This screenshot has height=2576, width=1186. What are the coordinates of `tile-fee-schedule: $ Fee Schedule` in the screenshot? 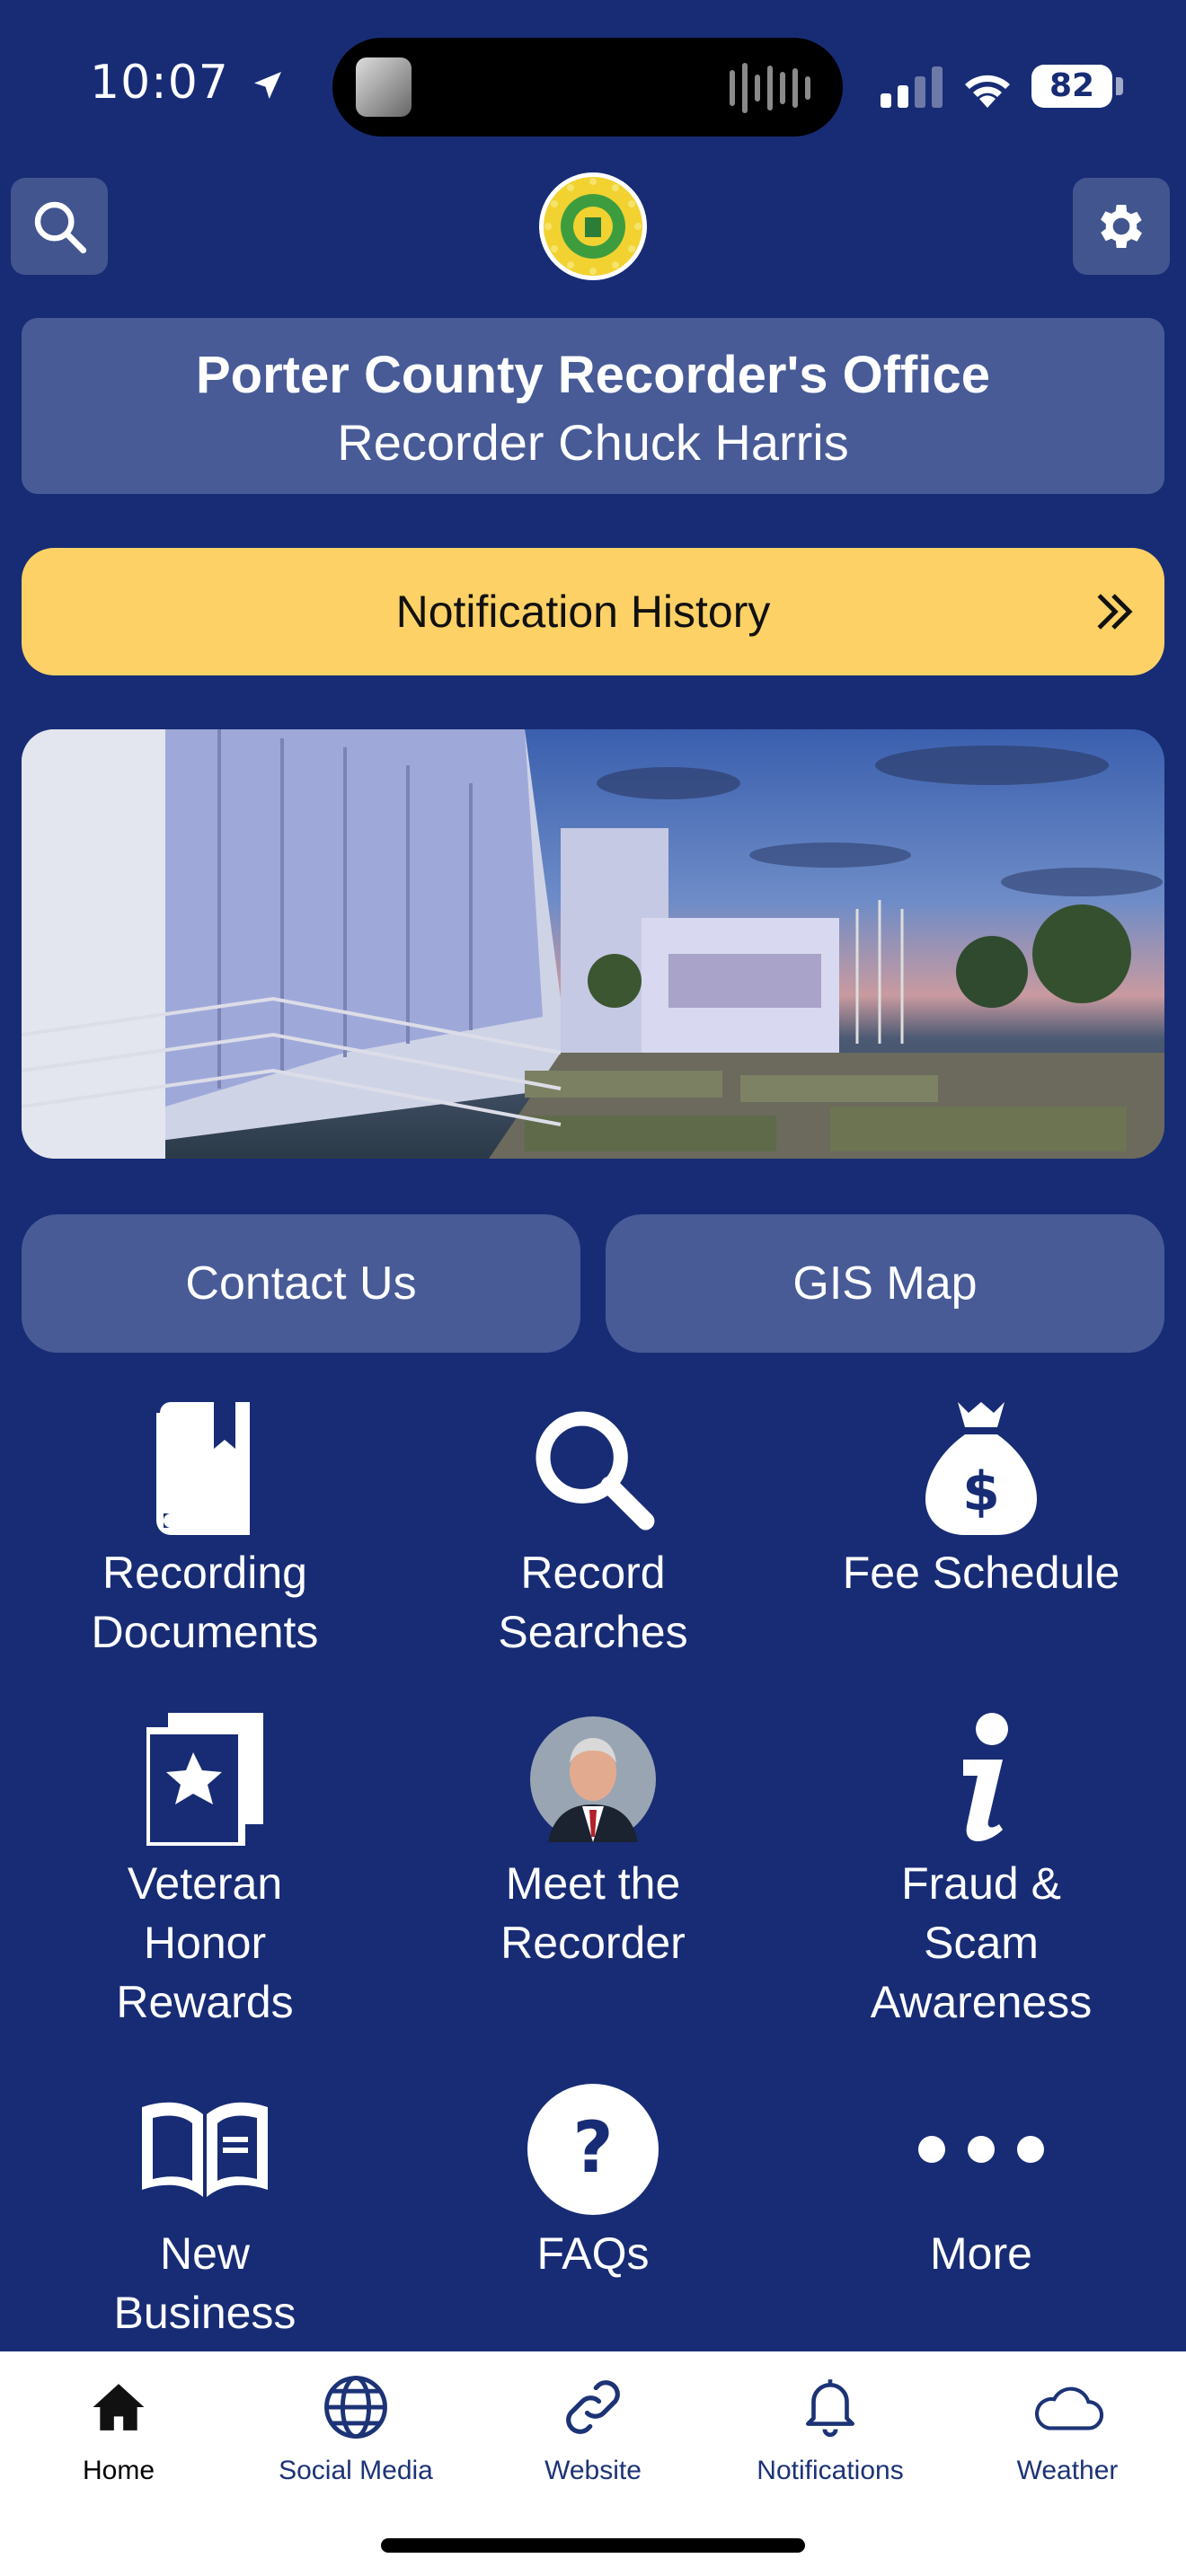 It's located at (981, 1501).